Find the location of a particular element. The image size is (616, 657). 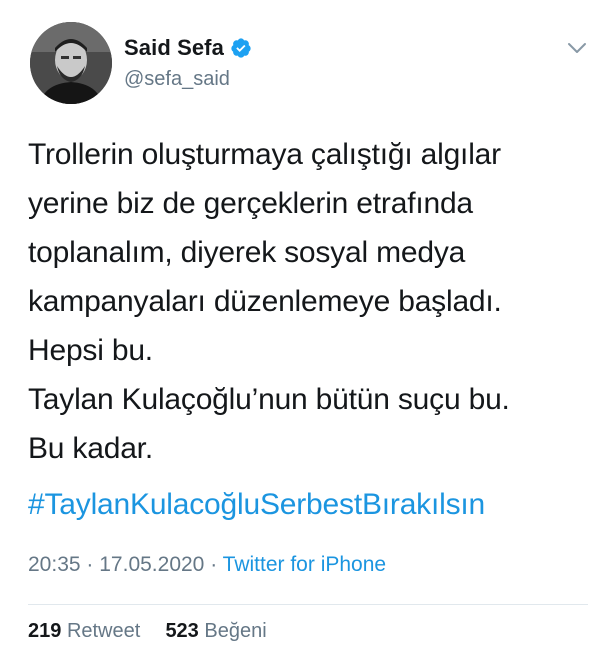

tweet-time: 20:35 is located at coordinates (54, 564).